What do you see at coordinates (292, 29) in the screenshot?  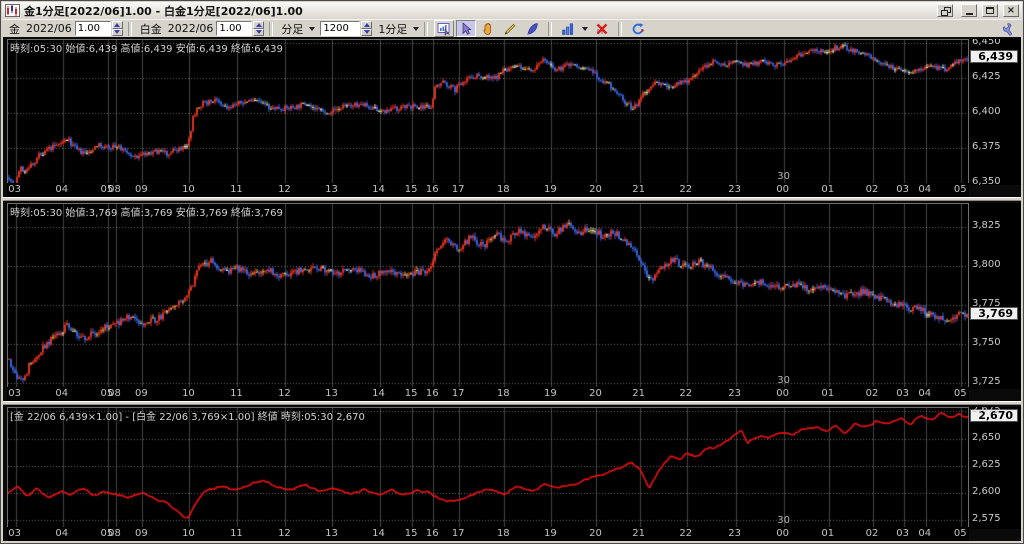 I see `bar-type-dropdown: 分足` at bounding box center [292, 29].